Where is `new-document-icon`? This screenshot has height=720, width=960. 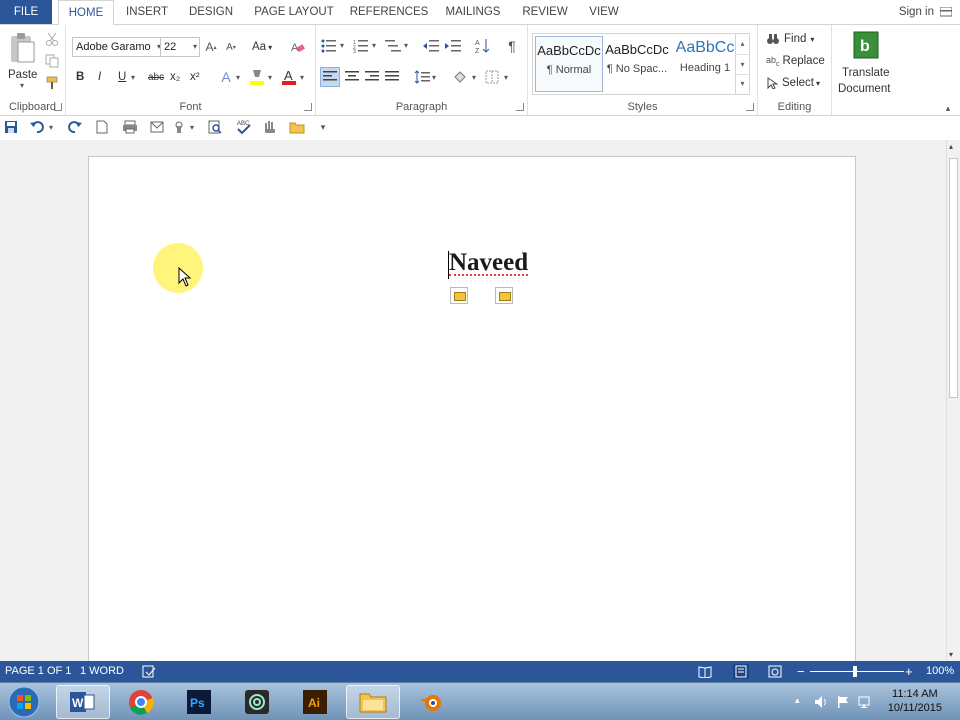
new-document-icon is located at coordinates (102, 127).